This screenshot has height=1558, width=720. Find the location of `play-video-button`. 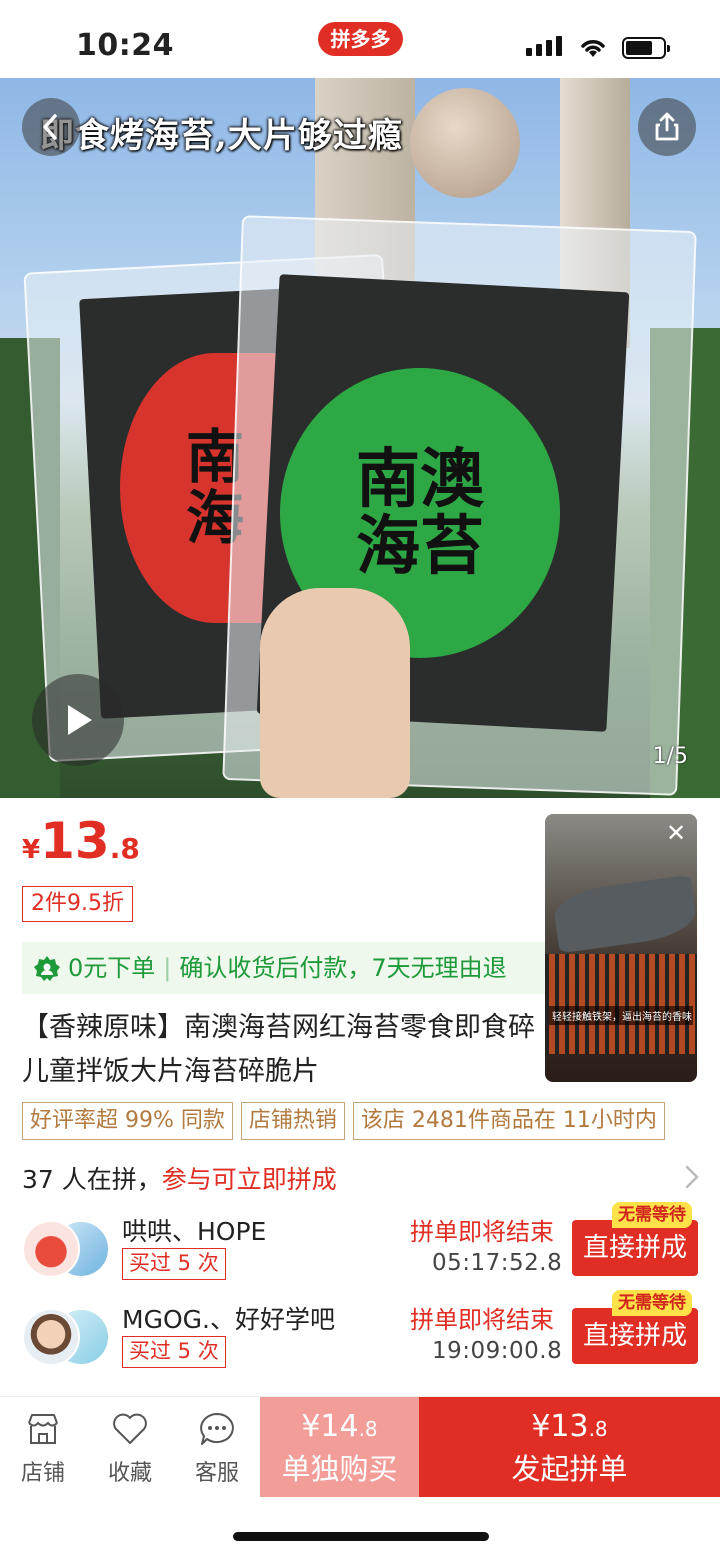

play-video-button is located at coordinates (78, 720).